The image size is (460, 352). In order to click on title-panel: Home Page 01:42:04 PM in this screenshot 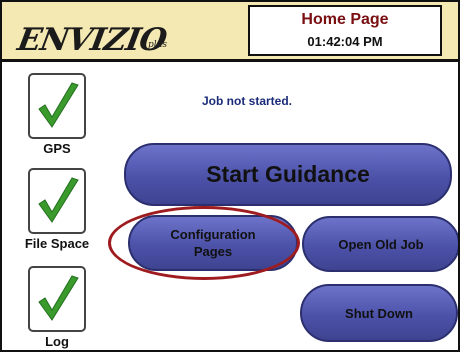, I will do `click(345, 30)`.